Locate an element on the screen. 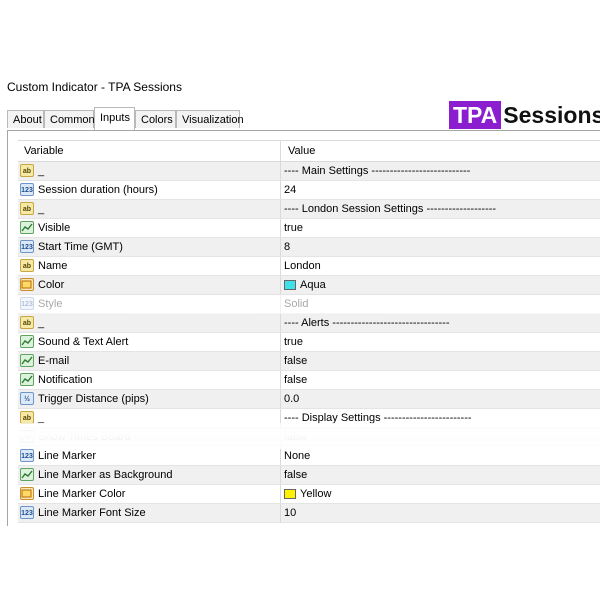 The image size is (600, 600). tab-inputs: Inputs is located at coordinates (114, 118).